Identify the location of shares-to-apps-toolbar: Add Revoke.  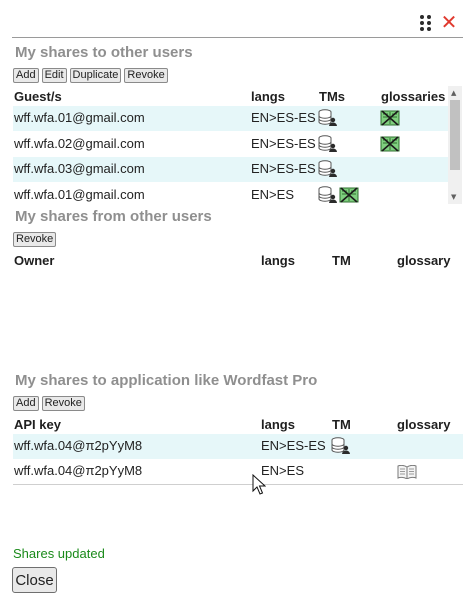
(49, 403).